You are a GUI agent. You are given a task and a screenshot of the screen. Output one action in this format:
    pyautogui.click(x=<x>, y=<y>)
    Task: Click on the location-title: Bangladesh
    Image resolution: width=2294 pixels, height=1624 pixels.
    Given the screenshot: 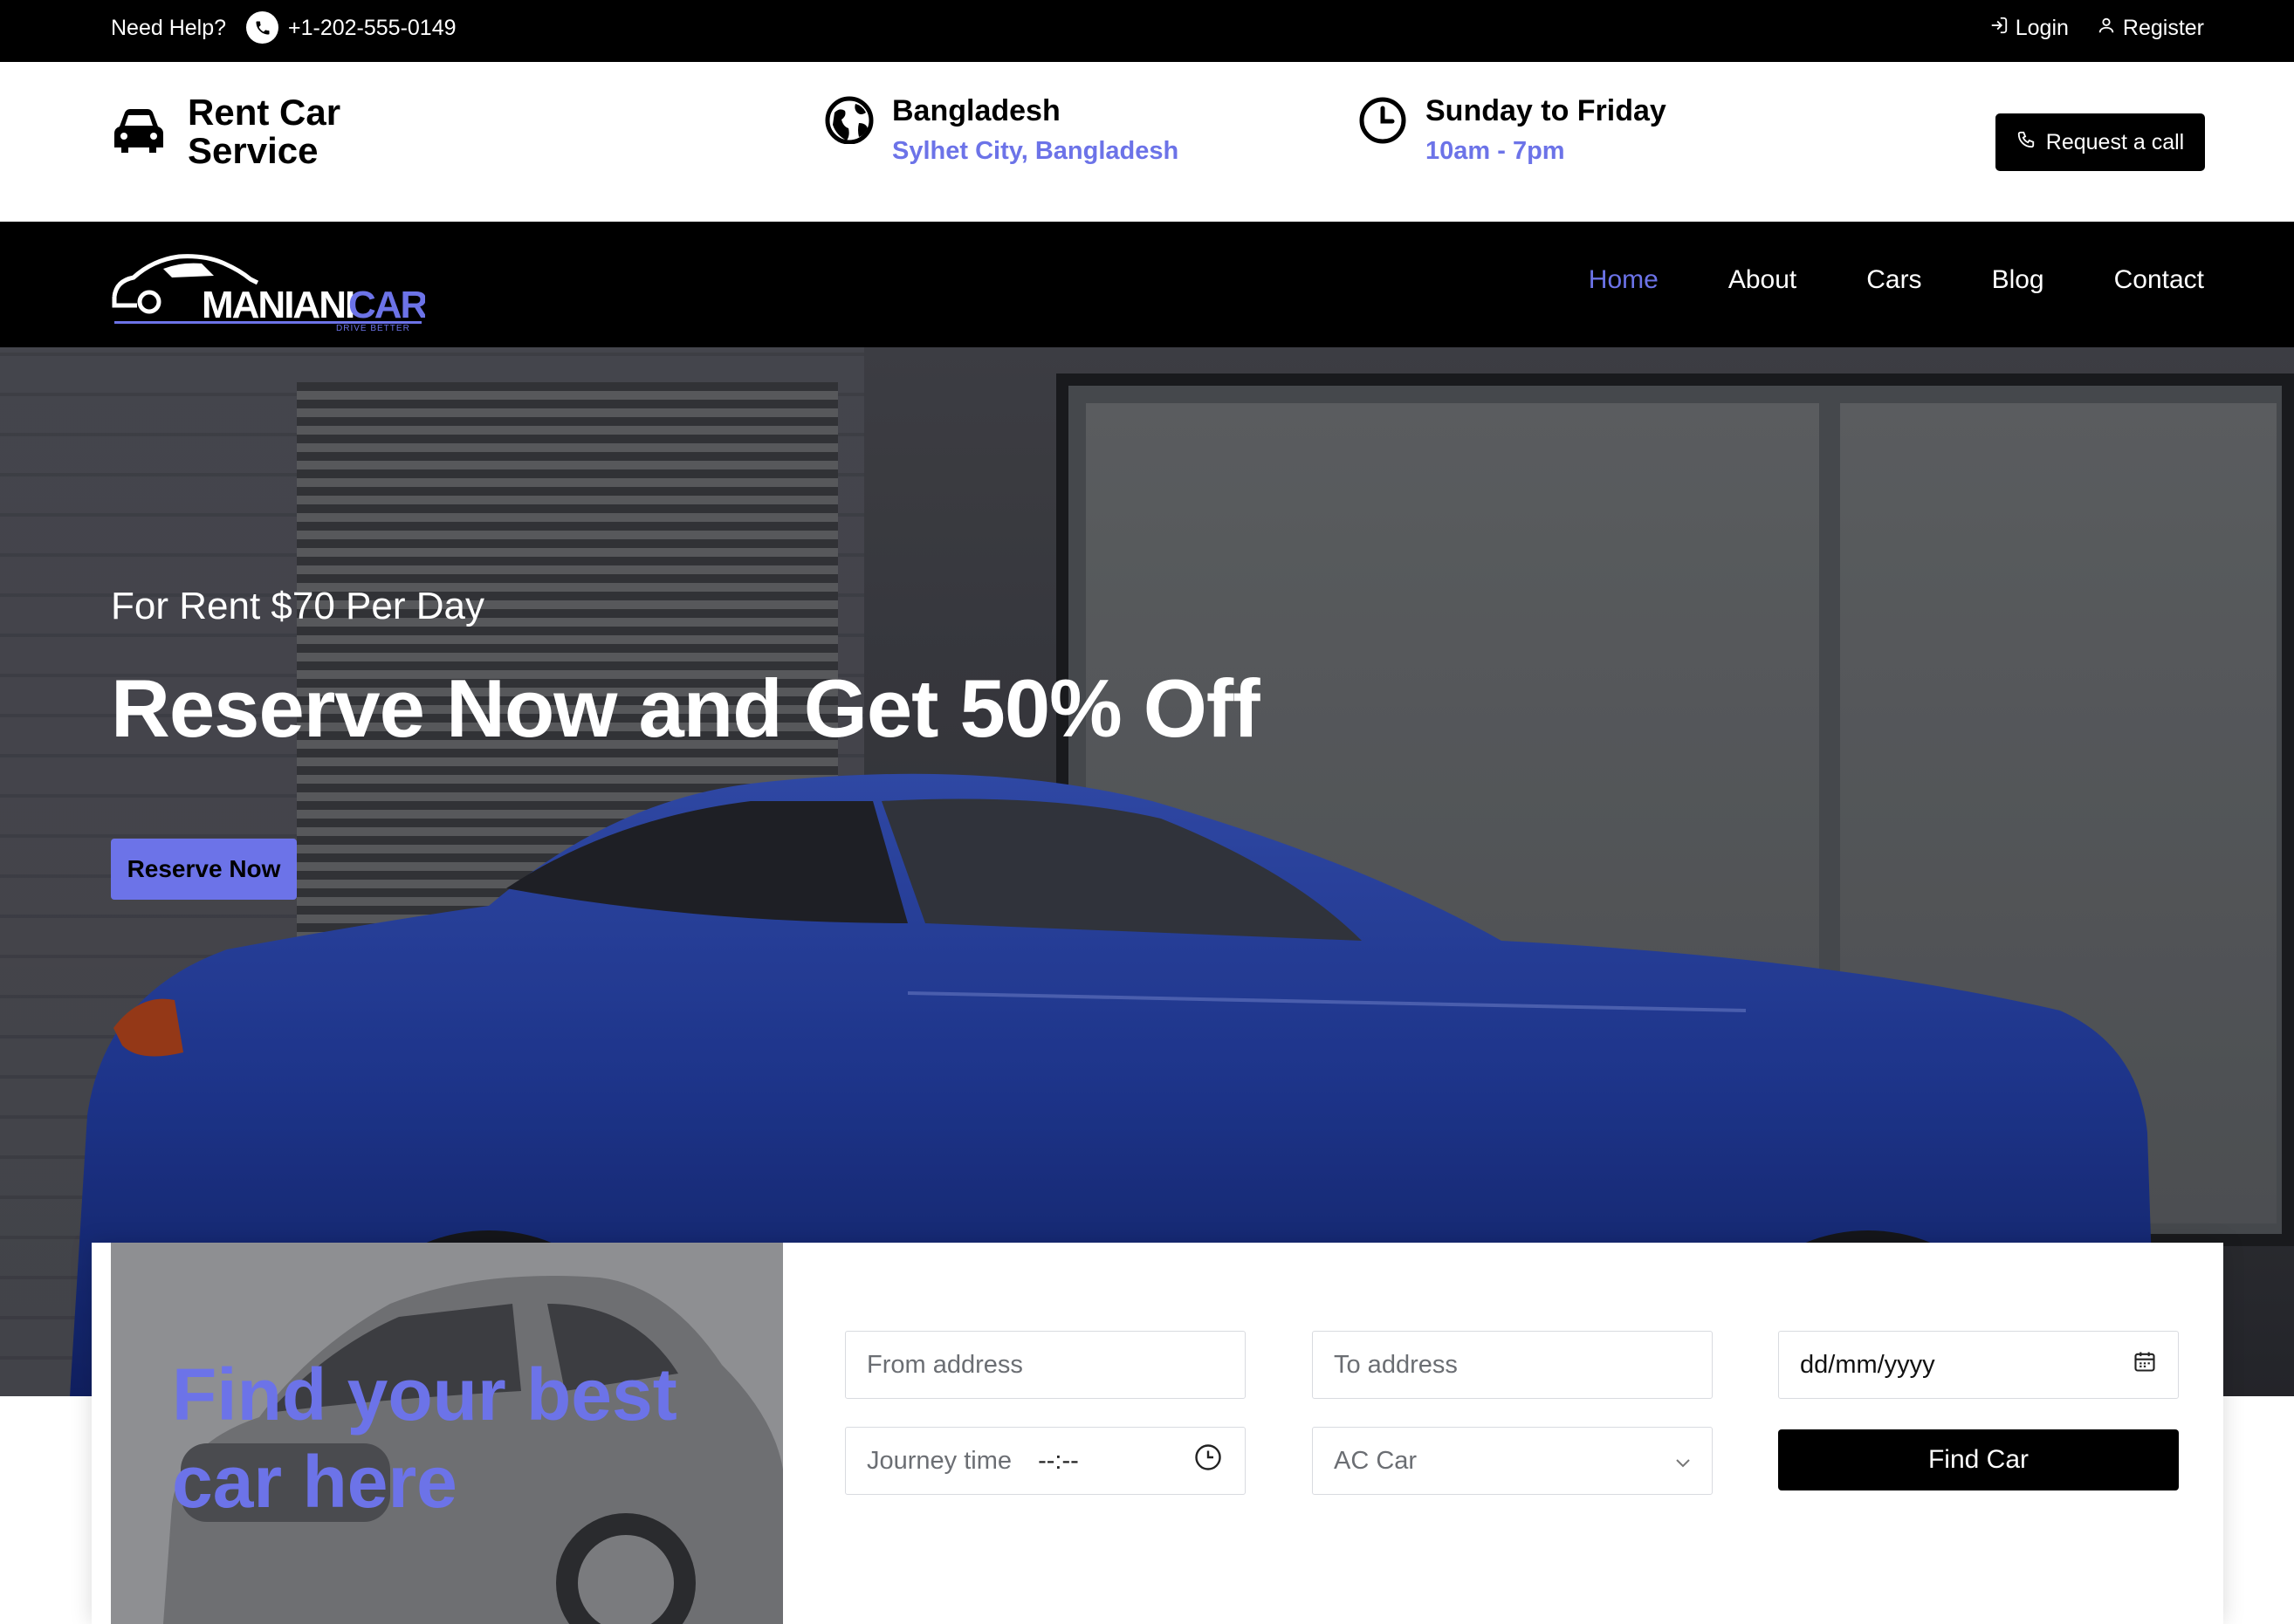 What is the action you would take?
    pyautogui.click(x=976, y=110)
    